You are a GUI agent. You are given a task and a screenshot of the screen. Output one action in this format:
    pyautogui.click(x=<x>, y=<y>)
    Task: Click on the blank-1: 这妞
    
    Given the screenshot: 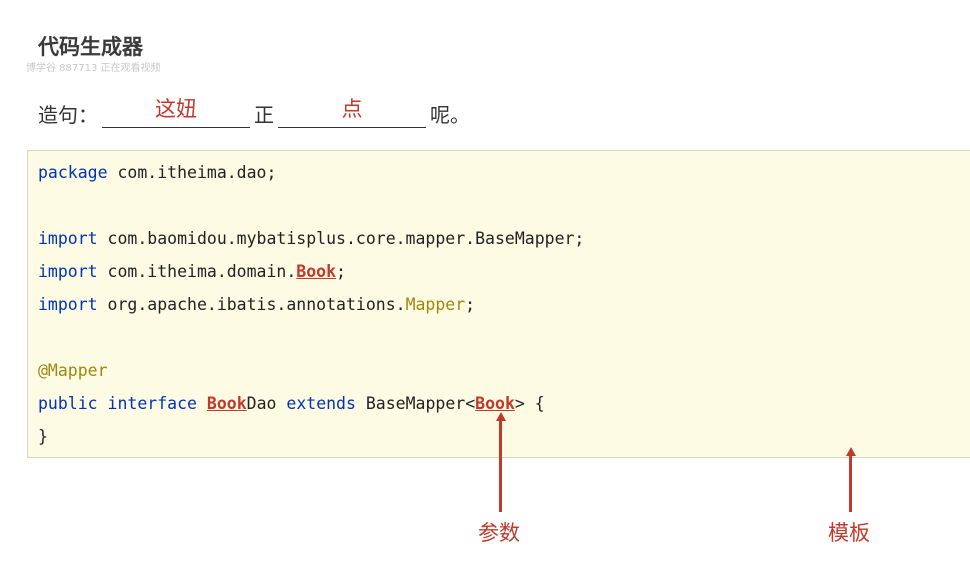 What is the action you would take?
    pyautogui.click(x=176, y=112)
    